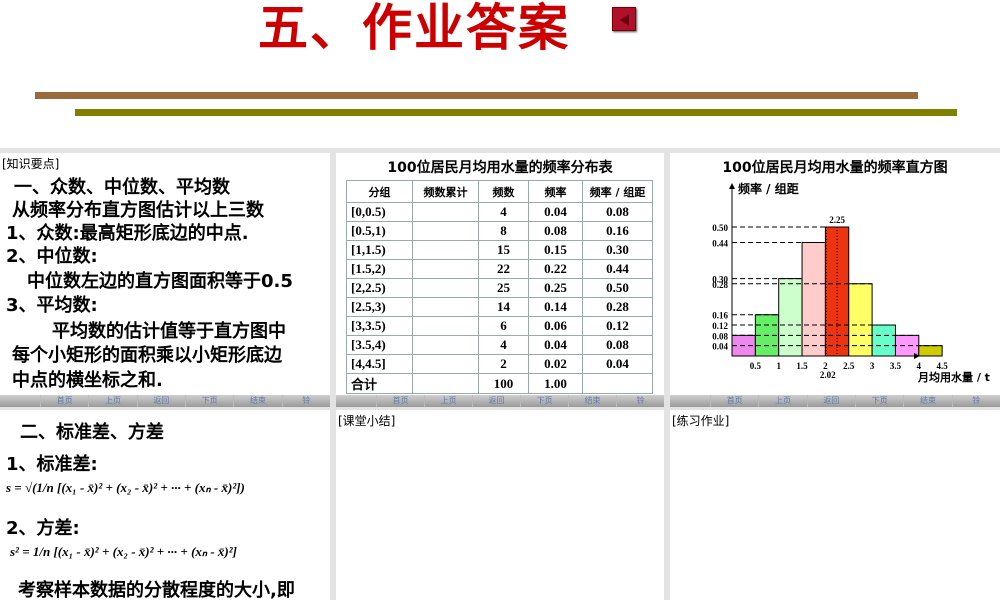  What do you see at coordinates (379, 212) in the screenshot?
I see `table-cell: [0,0.5)` at bounding box center [379, 212].